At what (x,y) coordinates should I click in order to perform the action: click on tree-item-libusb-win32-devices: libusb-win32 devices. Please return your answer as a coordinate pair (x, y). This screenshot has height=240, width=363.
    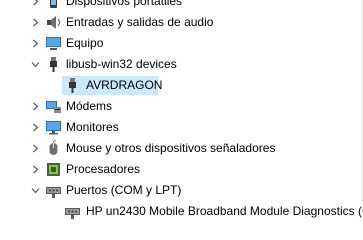
    Looking at the image, I should click on (181, 64).